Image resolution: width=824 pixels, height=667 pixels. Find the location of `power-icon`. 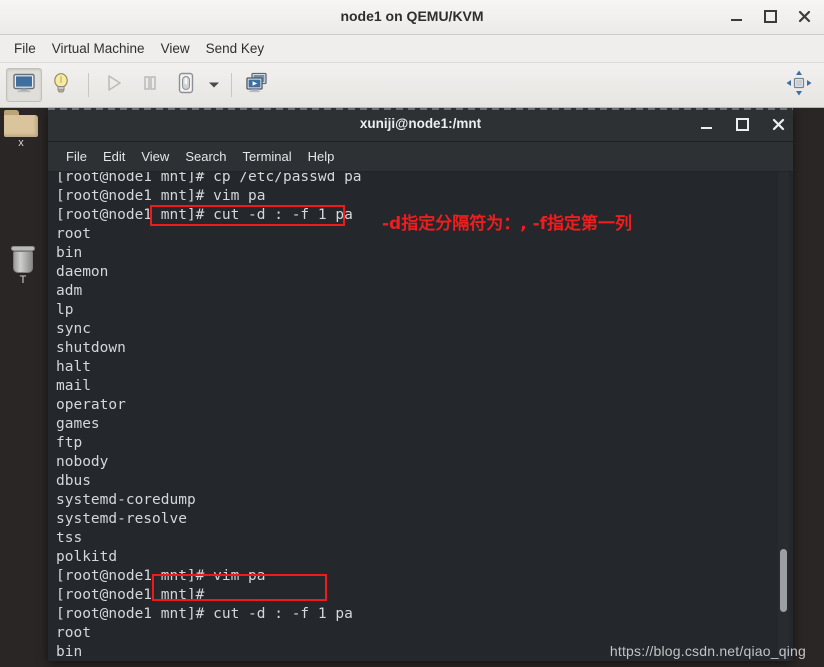

power-icon is located at coordinates (186, 85).